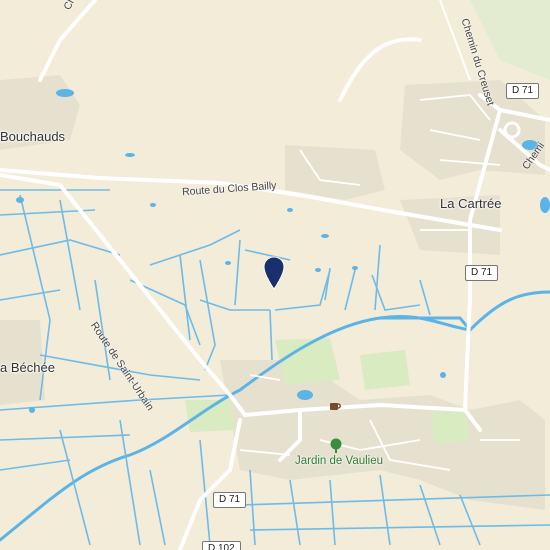 The width and height of the screenshot is (550, 550). What do you see at coordinates (221, 545) in the screenshot?
I see `road-shield-d102: D 102` at bounding box center [221, 545].